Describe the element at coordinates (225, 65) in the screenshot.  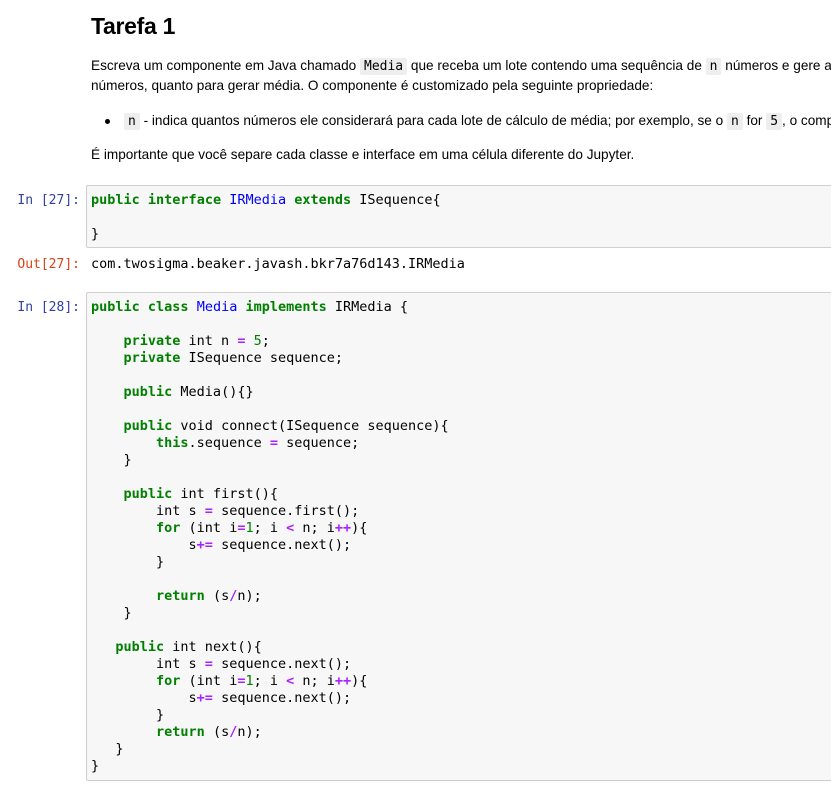
I see `text-span: Escreva um componente em Java chamado` at that location.